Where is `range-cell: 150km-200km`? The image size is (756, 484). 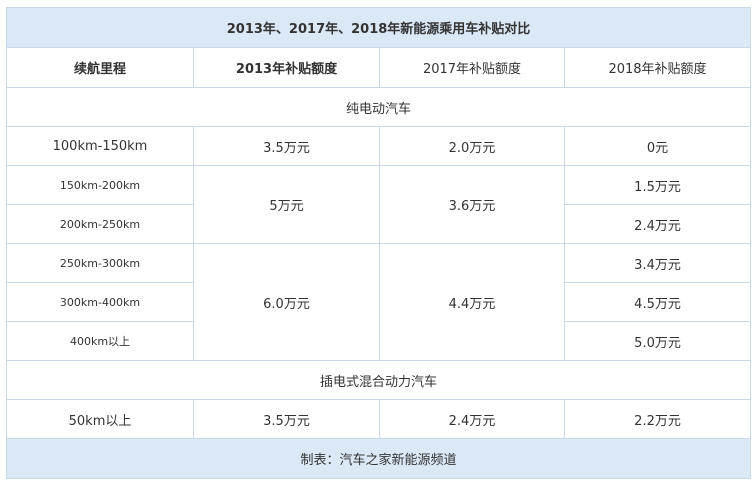
range-cell: 150km-200km is located at coordinates (100, 185).